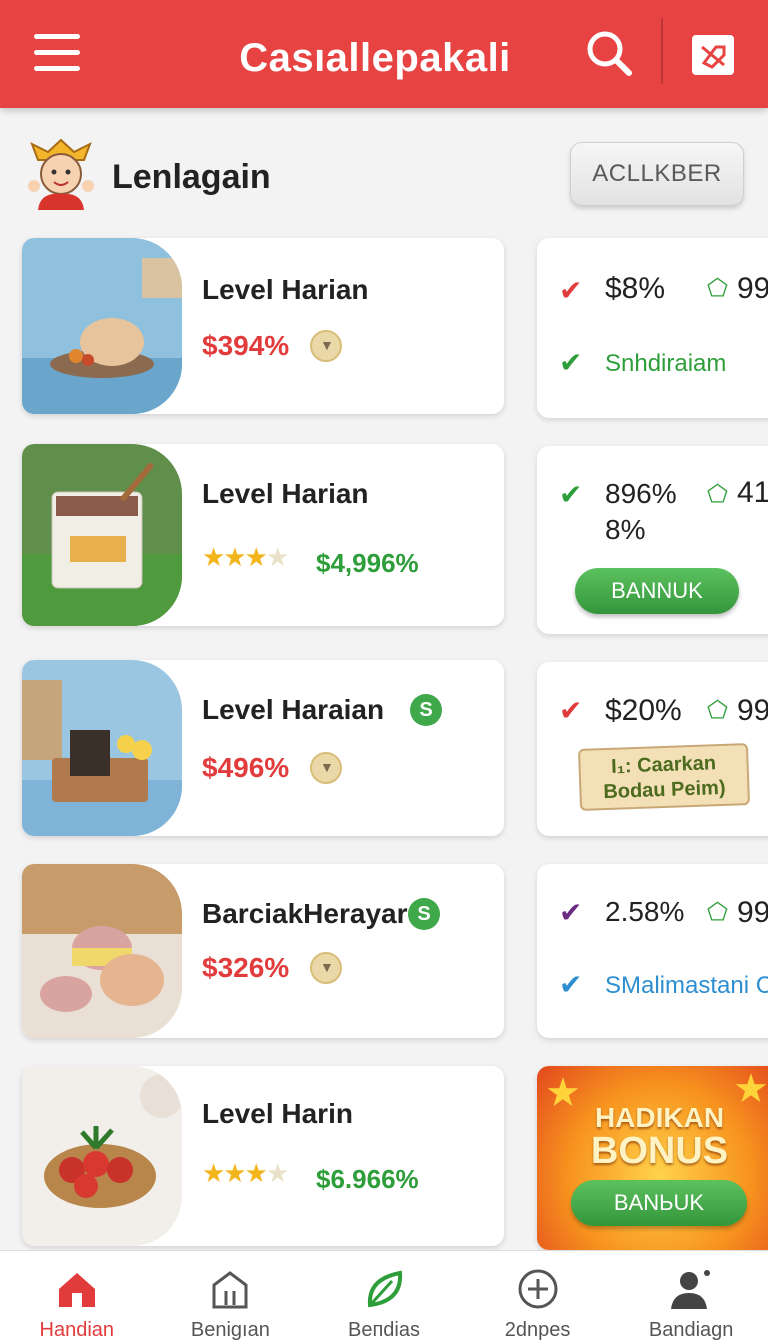  I want to click on plus-circle-icon, so click(538, 1289).